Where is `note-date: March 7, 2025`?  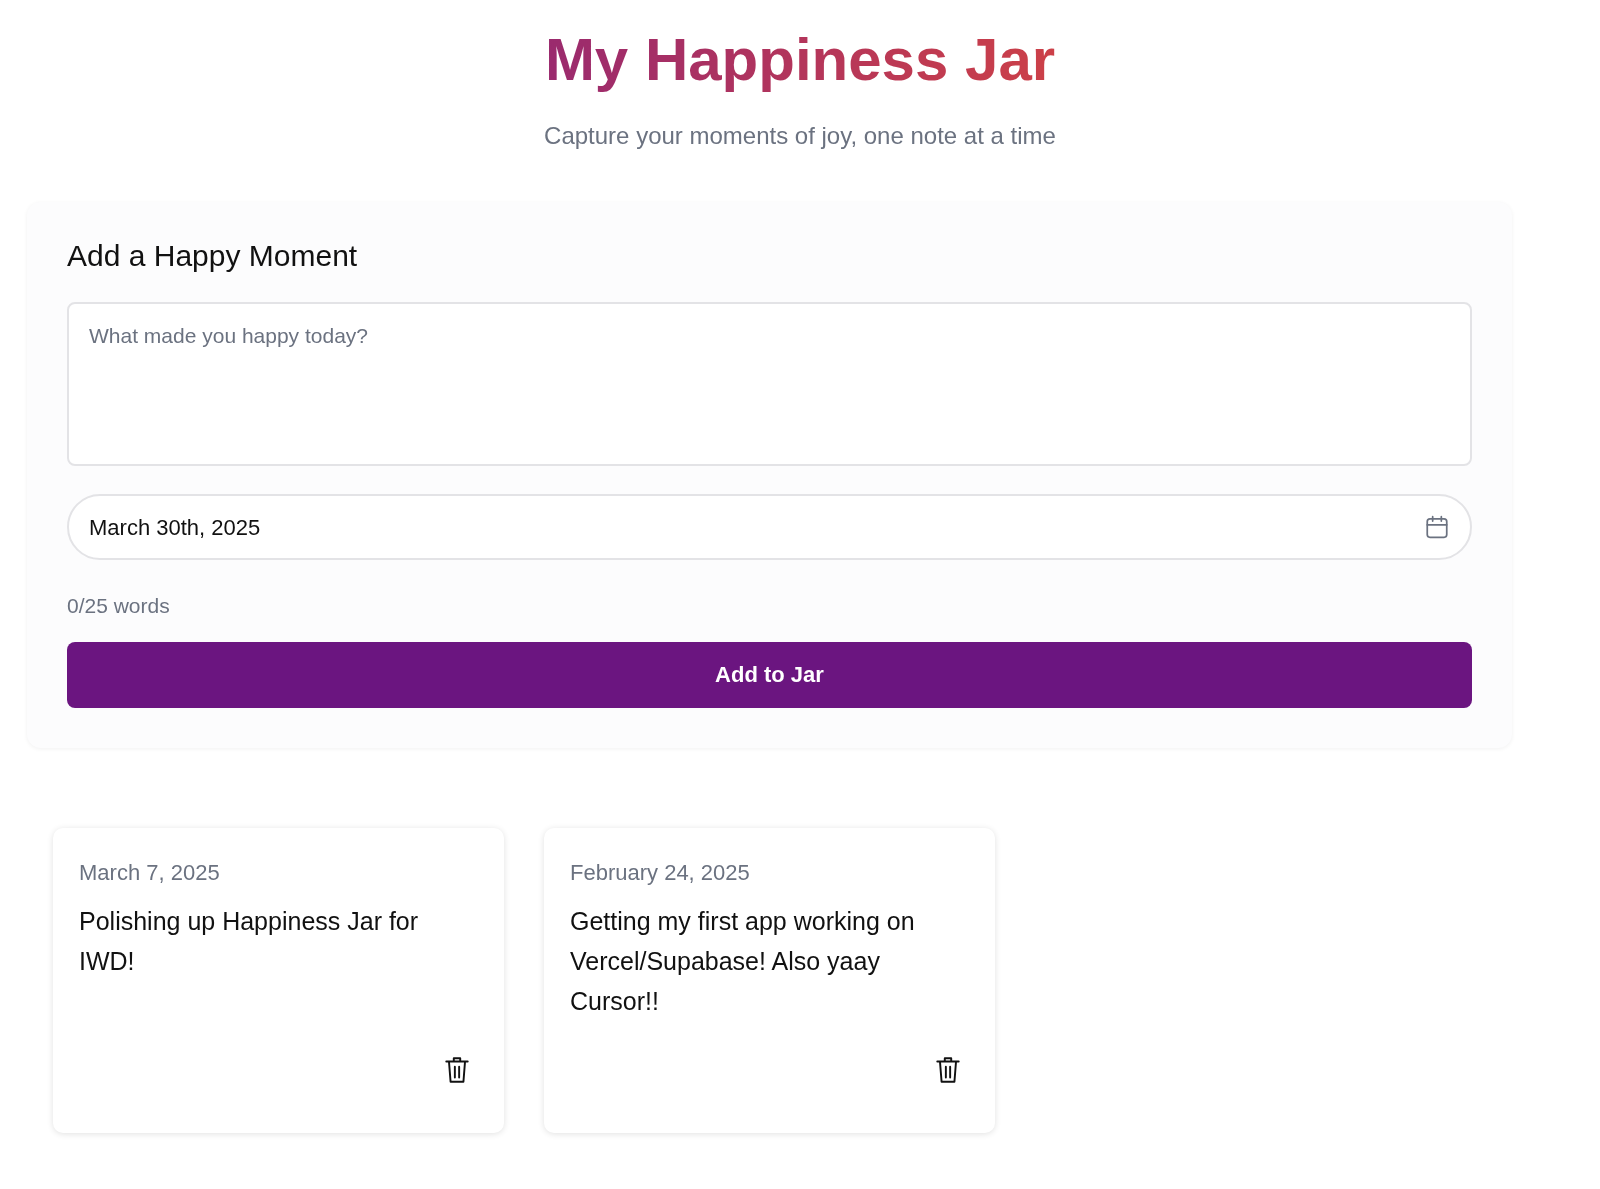
note-date: March 7, 2025 is located at coordinates (150, 872).